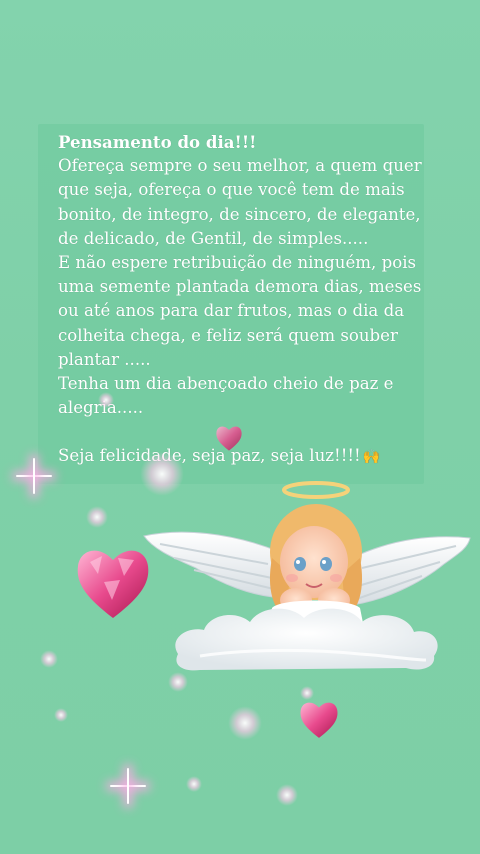 This screenshot has width=480, height=854. I want to click on post-title: Pensamento do dia!!!, so click(157, 142).